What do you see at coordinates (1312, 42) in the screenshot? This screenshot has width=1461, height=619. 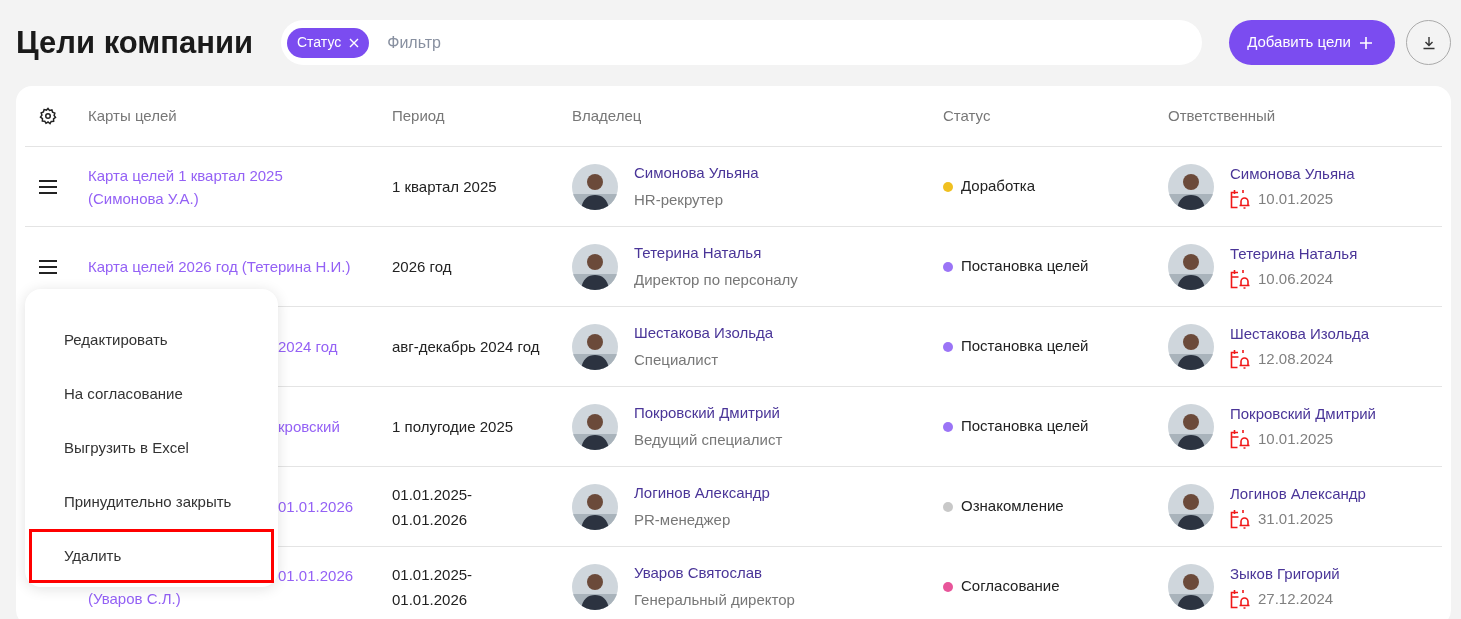 I see `add-goals-button: Добавить цели` at bounding box center [1312, 42].